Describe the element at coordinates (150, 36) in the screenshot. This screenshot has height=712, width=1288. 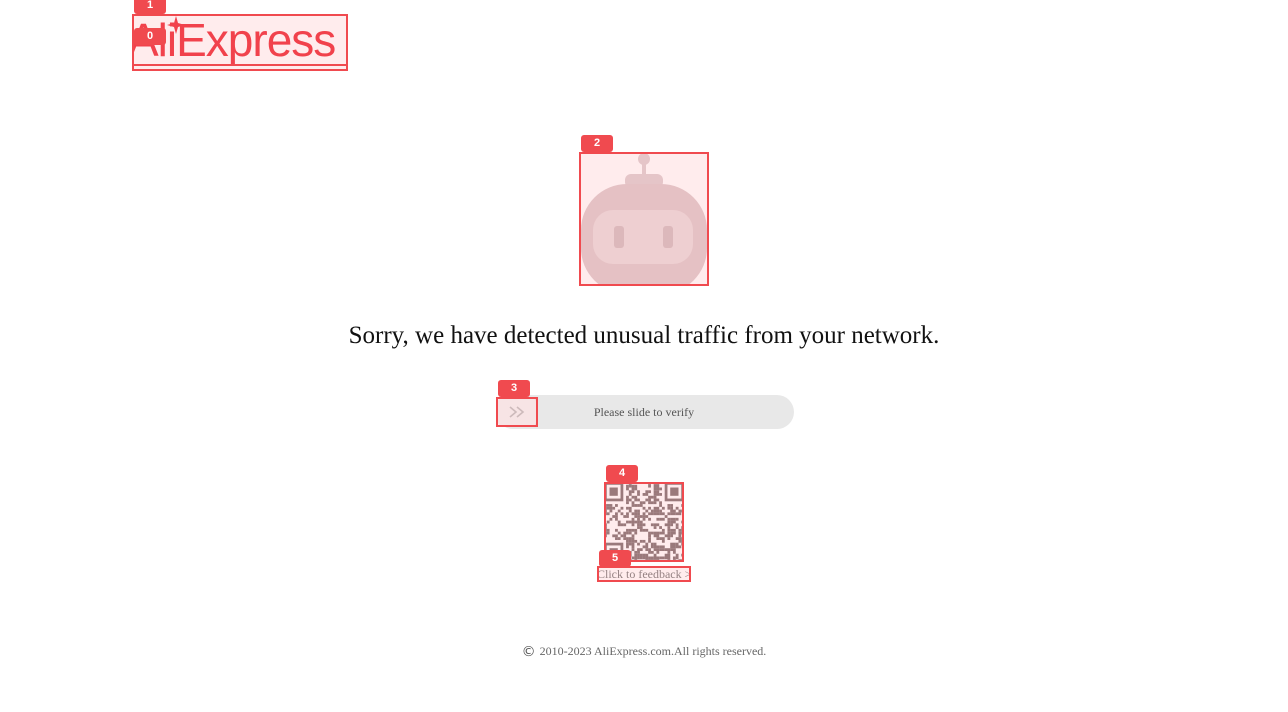
I see `mark-tag-0: 0` at that location.